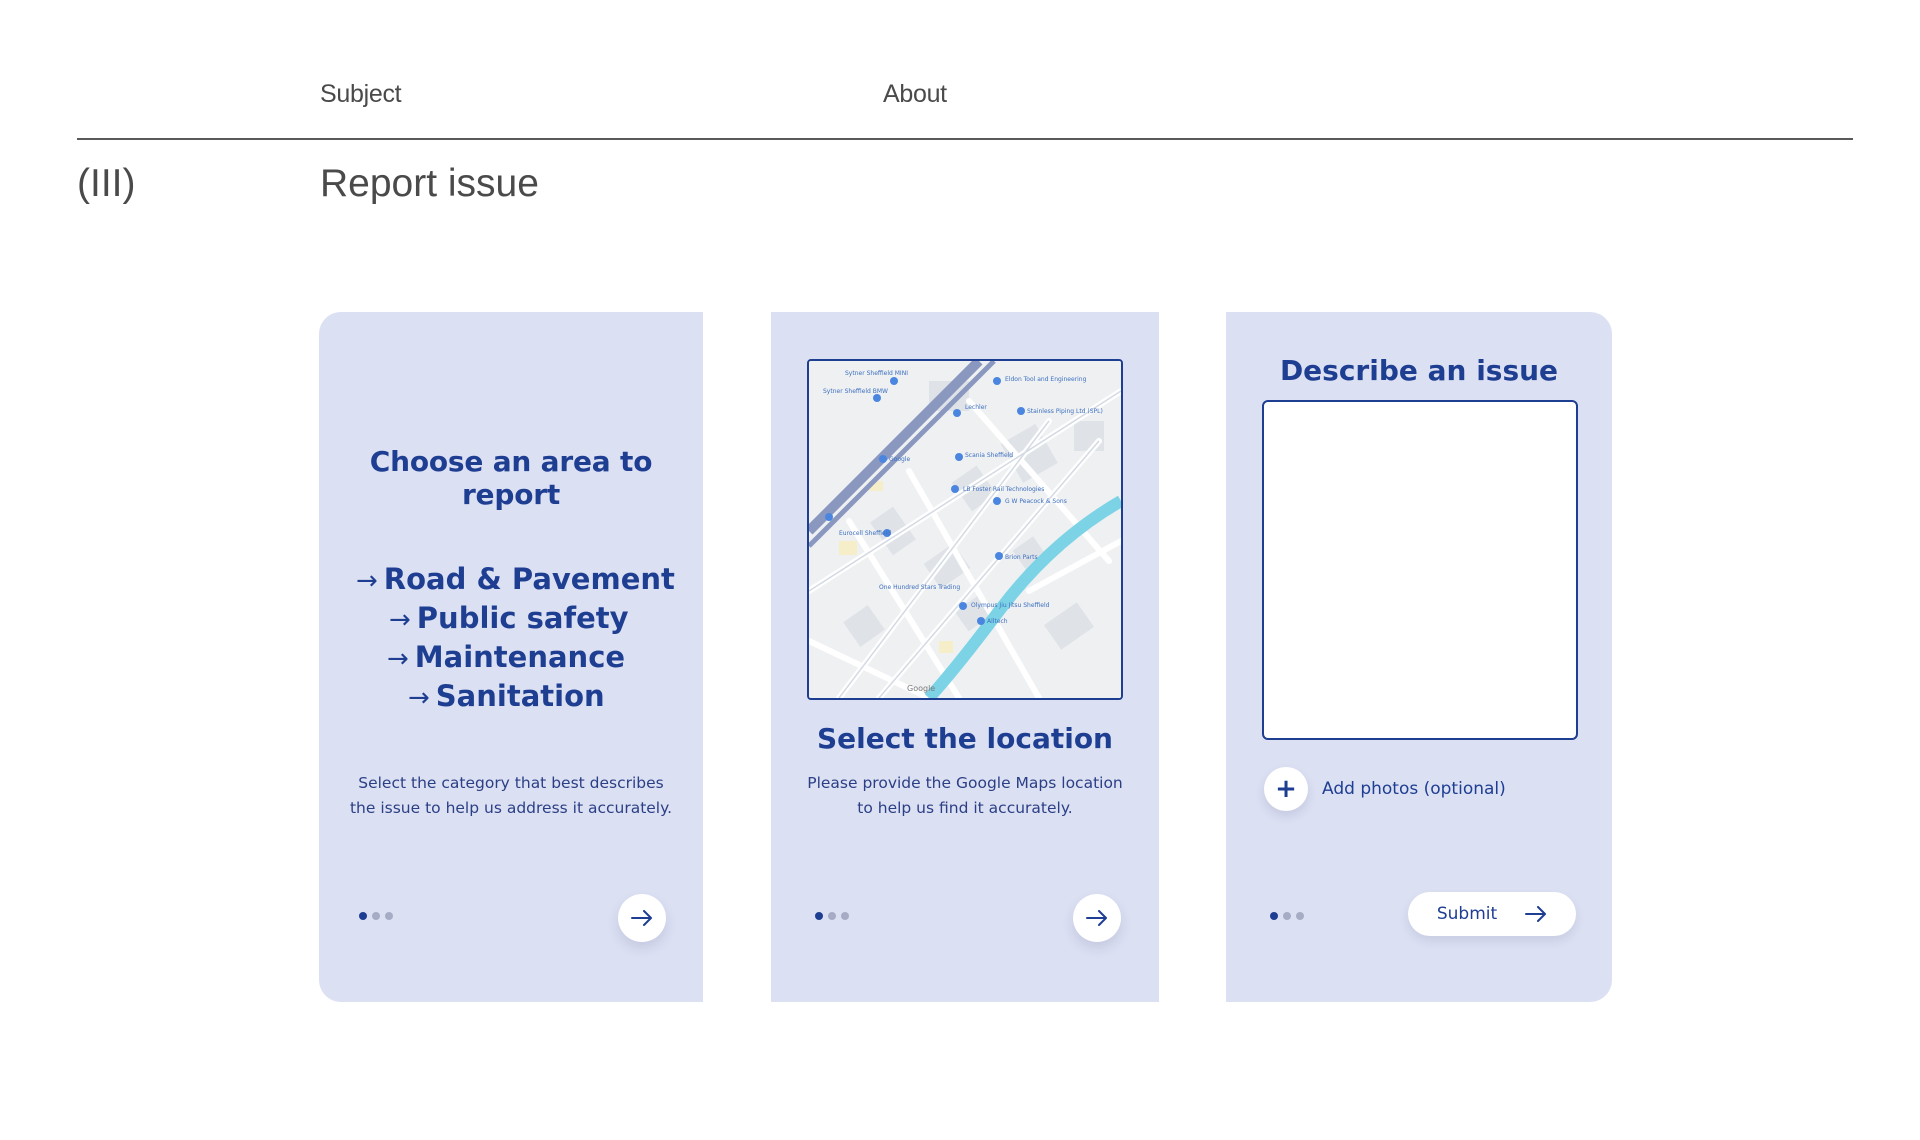 Image resolution: width=1920 pixels, height=1140 pixels. Describe the element at coordinates (529, 579) in the screenshot. I see `category-option-label: Road & Pavement` at that location.